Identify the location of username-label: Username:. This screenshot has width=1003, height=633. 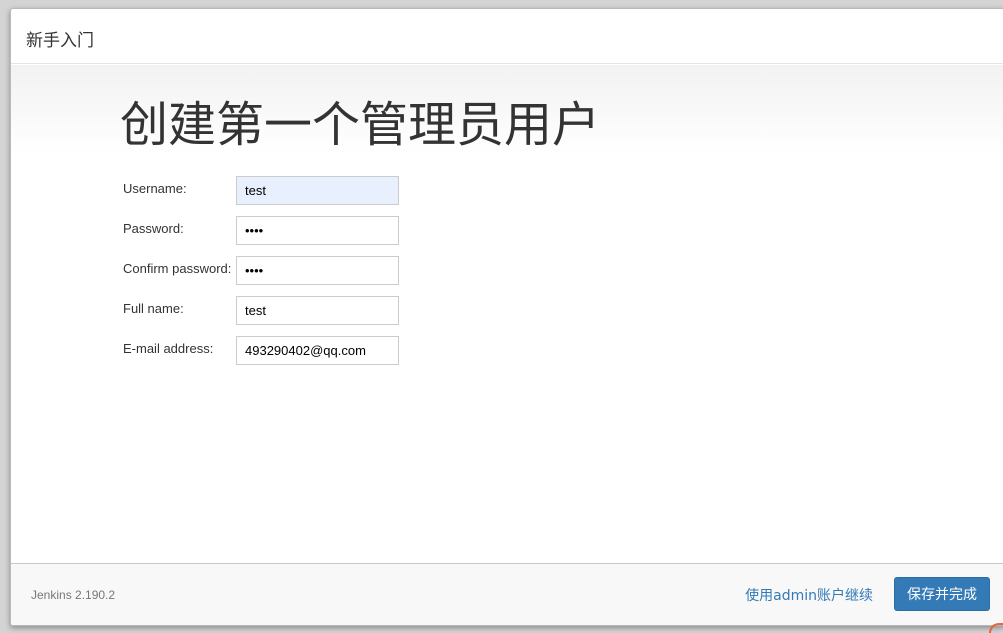
(155, 188).